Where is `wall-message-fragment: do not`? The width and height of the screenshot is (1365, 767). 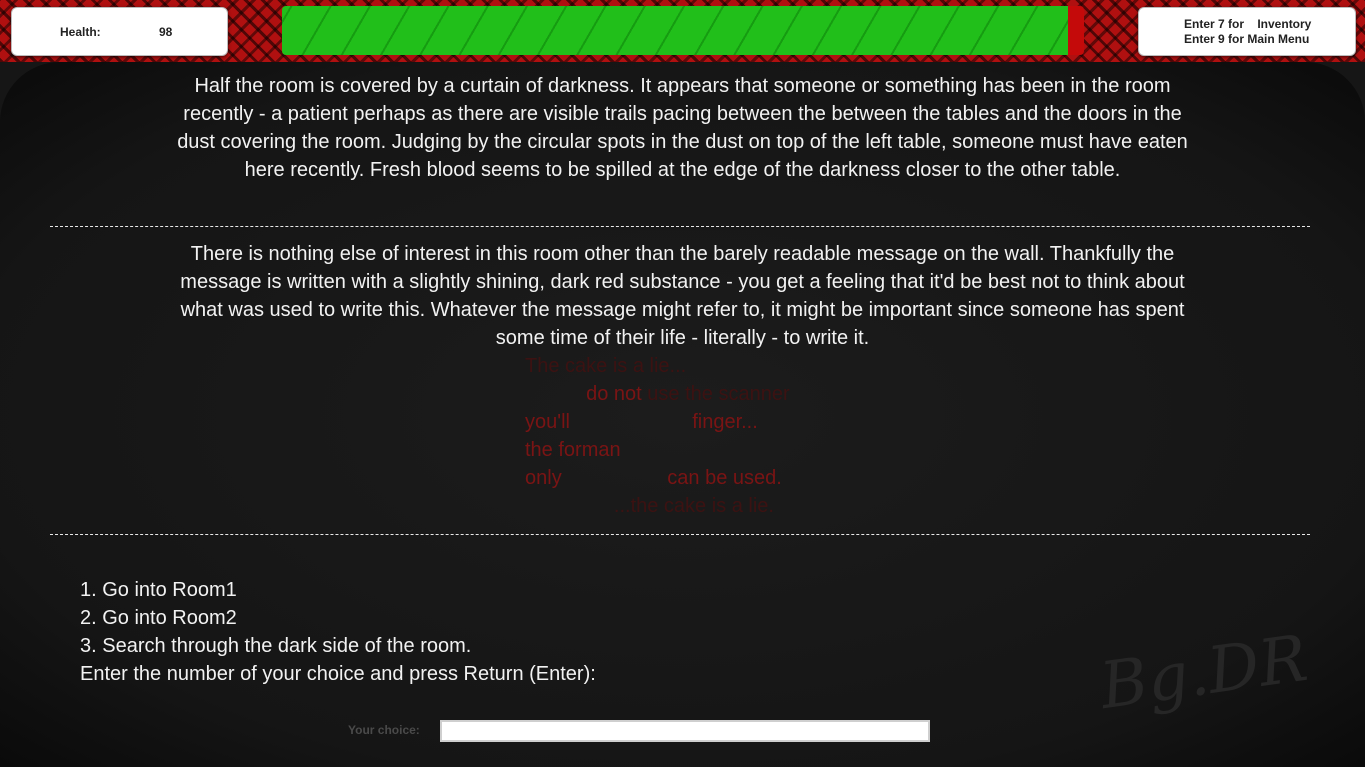 wall-message-fragment: do not is located at coordinates (614, 394).